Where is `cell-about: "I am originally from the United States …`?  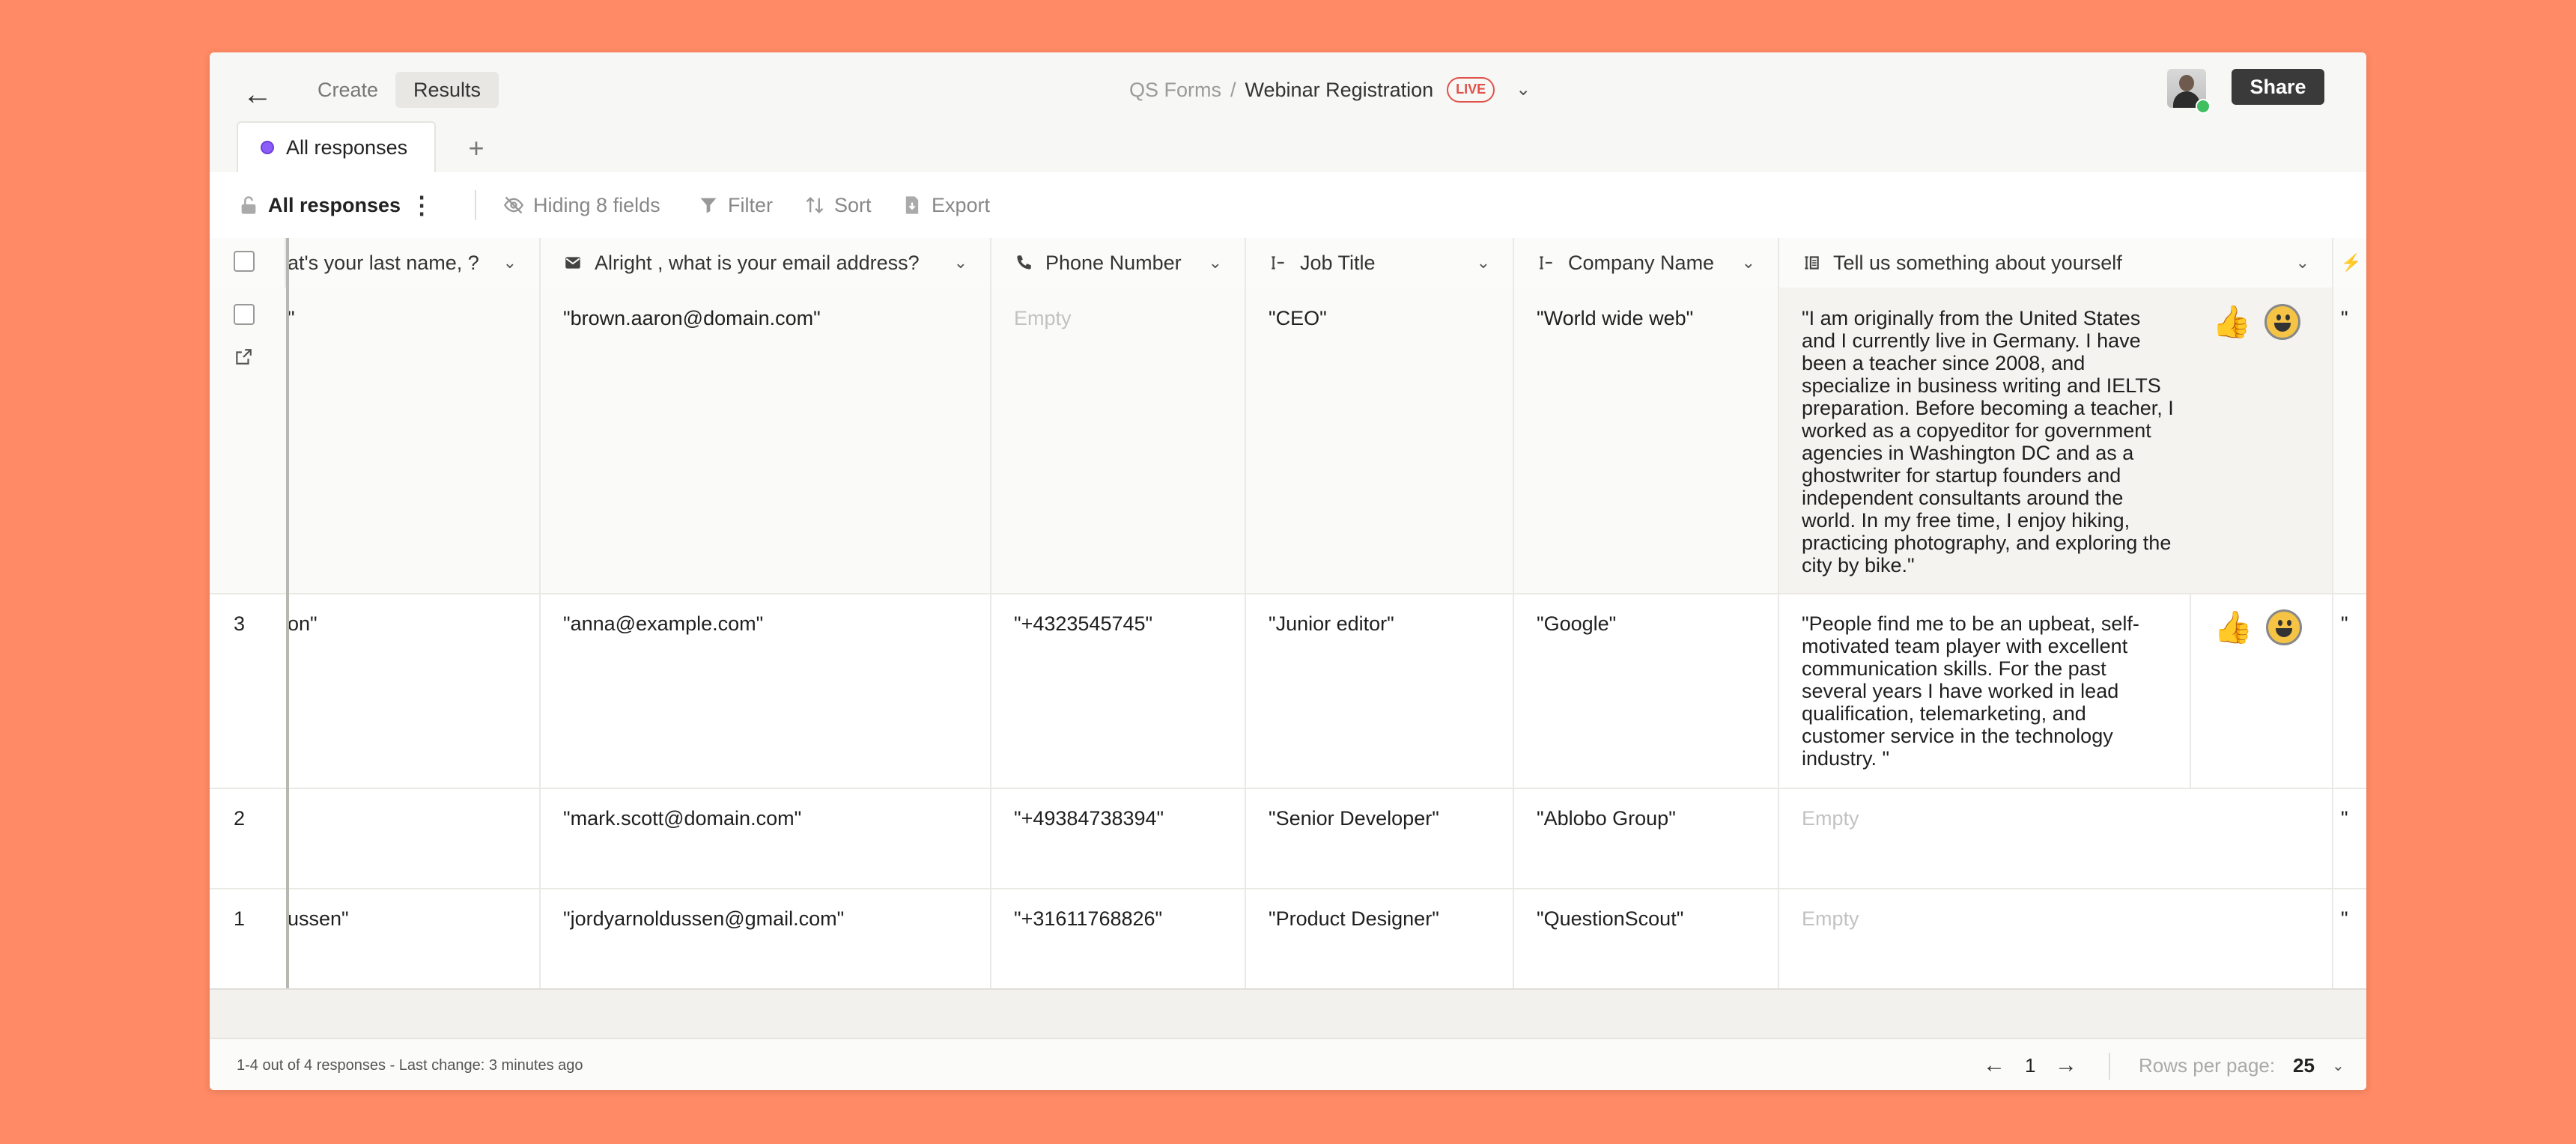 cell-about: "I am originally from the United States … is located at coordinates (1984, 440).